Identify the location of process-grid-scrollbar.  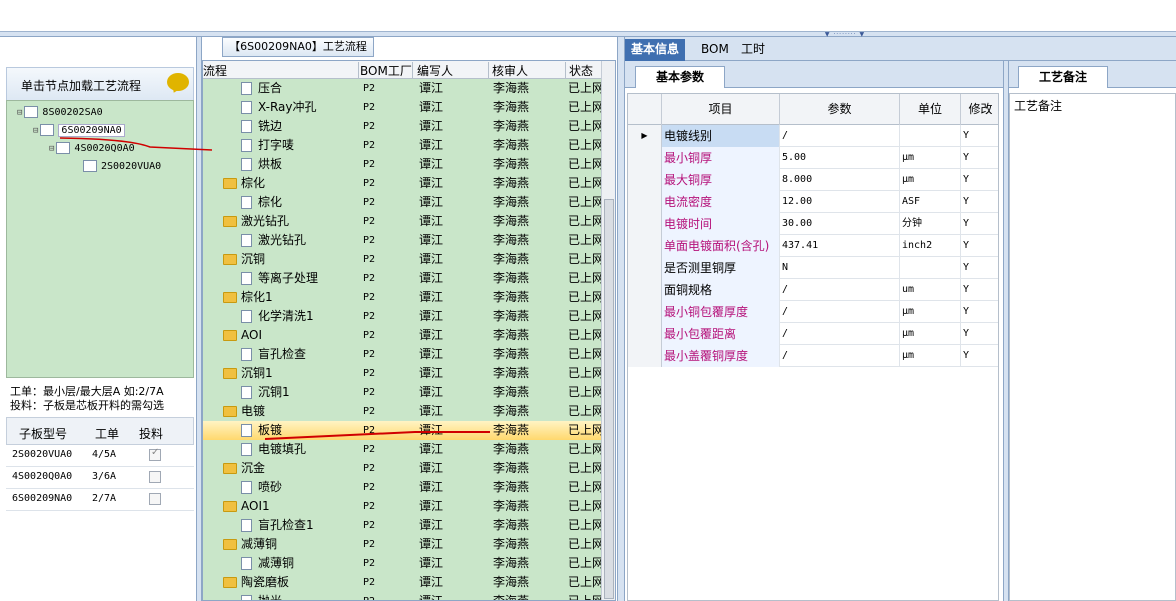
(608, 330).